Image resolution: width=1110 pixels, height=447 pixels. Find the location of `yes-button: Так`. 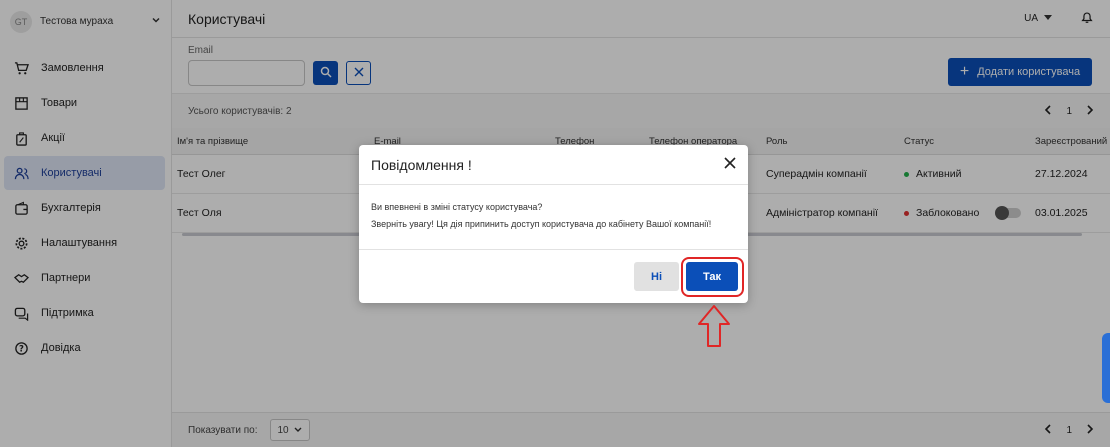

yes-button: Так is located at coordinates (712, 276).